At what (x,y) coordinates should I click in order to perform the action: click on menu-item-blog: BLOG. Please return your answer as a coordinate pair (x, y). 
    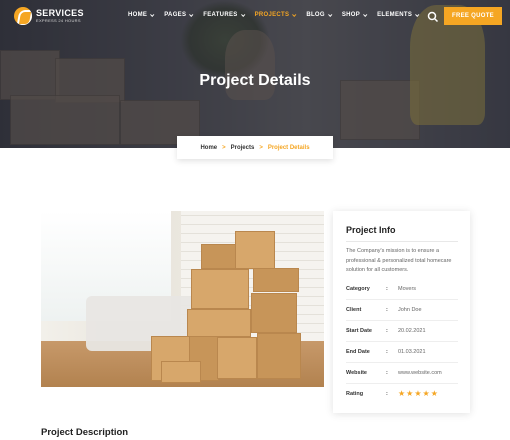
    Looking at the image, I should click on (319, 15).